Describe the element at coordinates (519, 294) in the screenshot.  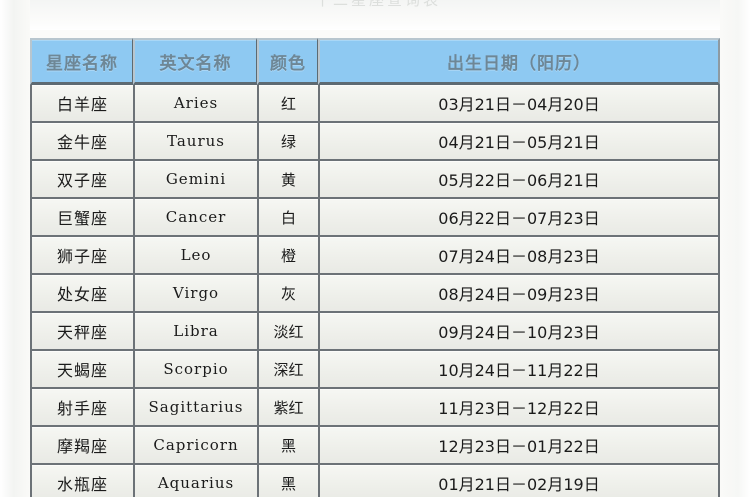
I see `zodiac-birthdate-cell: 08月24日－09月23日` at that location.